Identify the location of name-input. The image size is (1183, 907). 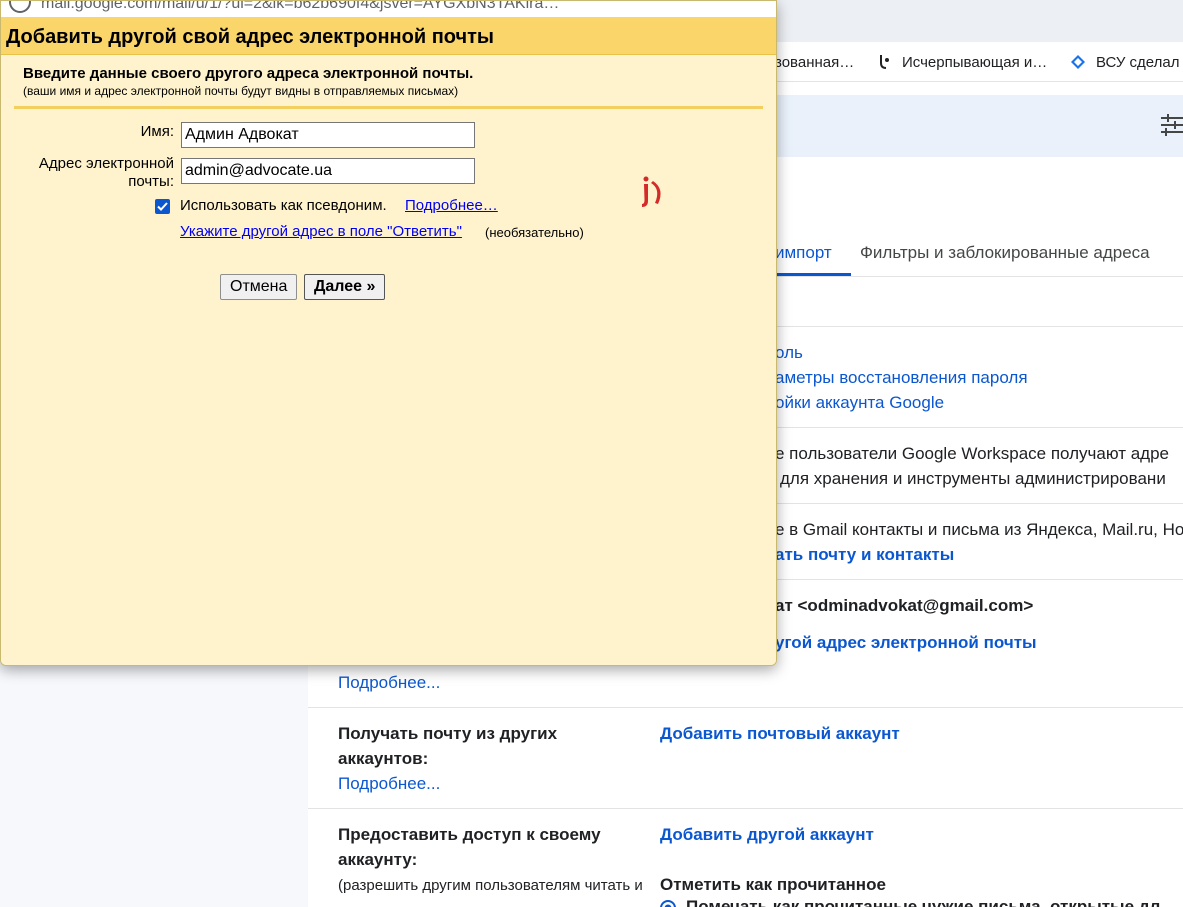
(328, 135).